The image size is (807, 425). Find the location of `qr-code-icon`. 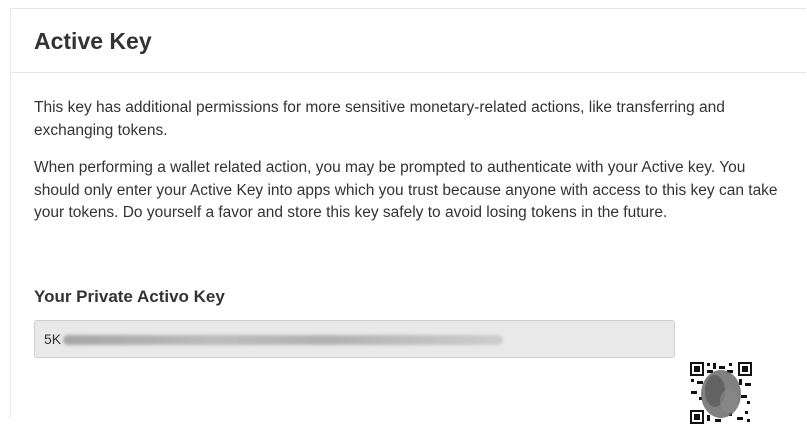

qr-code-icon is located at coordinates (721, 393).